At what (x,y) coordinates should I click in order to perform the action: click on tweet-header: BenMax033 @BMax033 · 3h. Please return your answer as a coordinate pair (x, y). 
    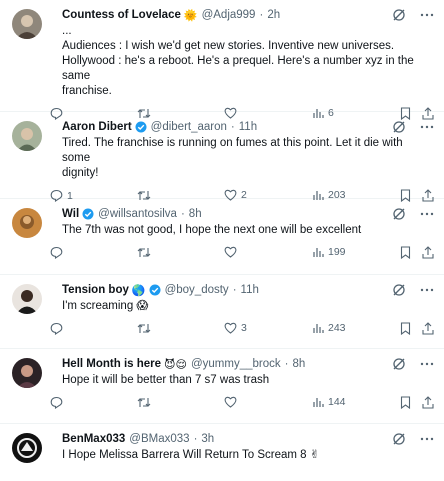
    Looking at the image, I should click on (247, 439).